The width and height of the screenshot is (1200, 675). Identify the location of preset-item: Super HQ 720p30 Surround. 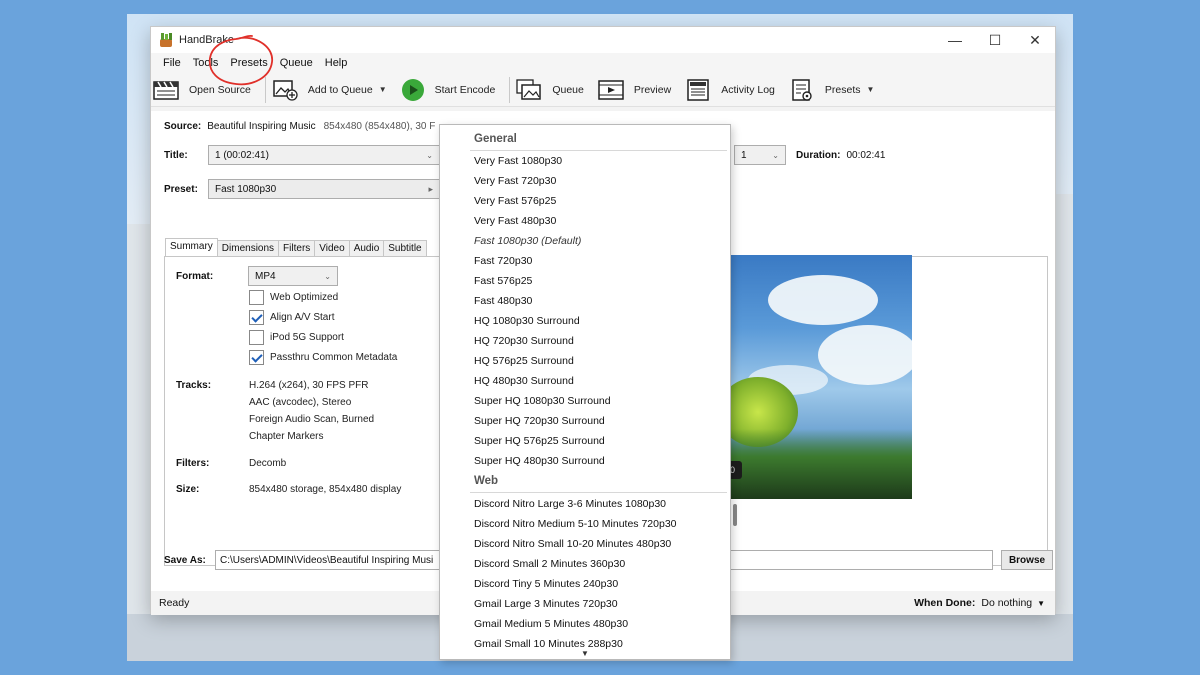
(539, 421).